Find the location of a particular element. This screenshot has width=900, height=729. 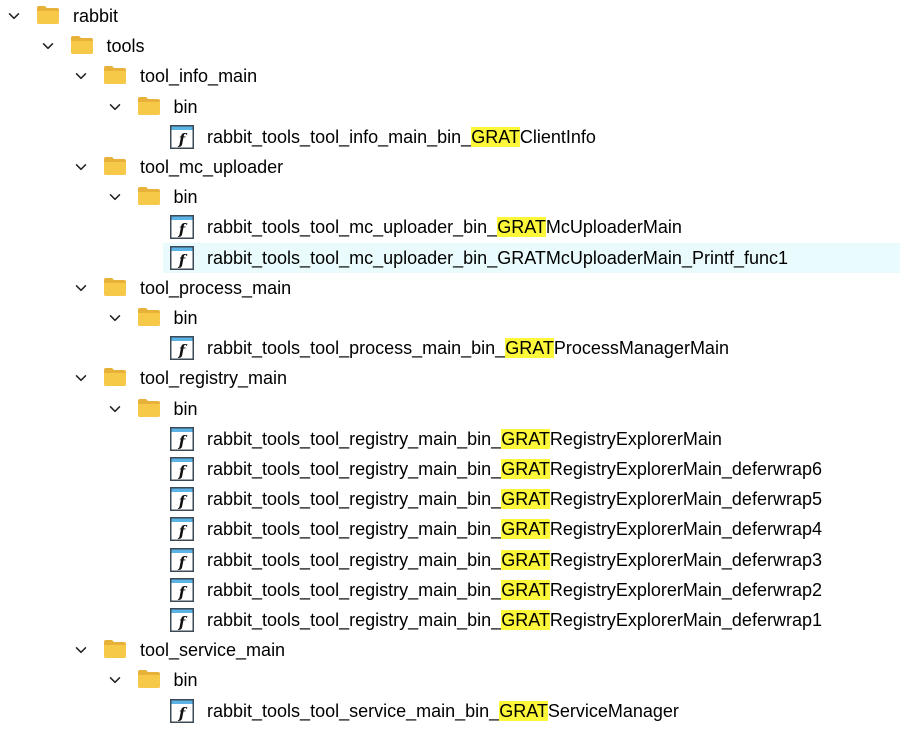

folder-label: tool_service_main is located at coordinates (213, 650).